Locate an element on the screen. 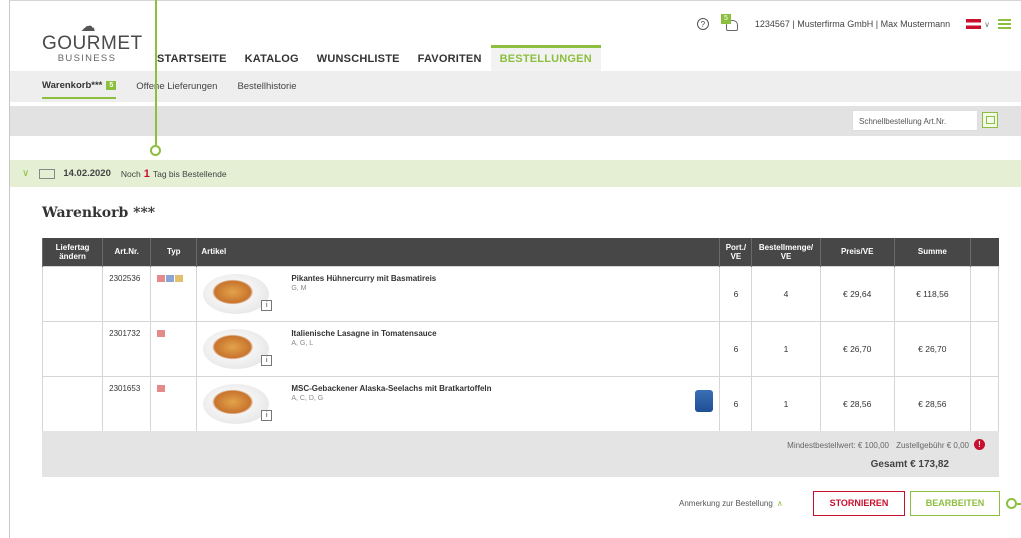 The height and width of the screenshot is (538, 1021). notification-badge: 5 is located at coordinates (725, 19).